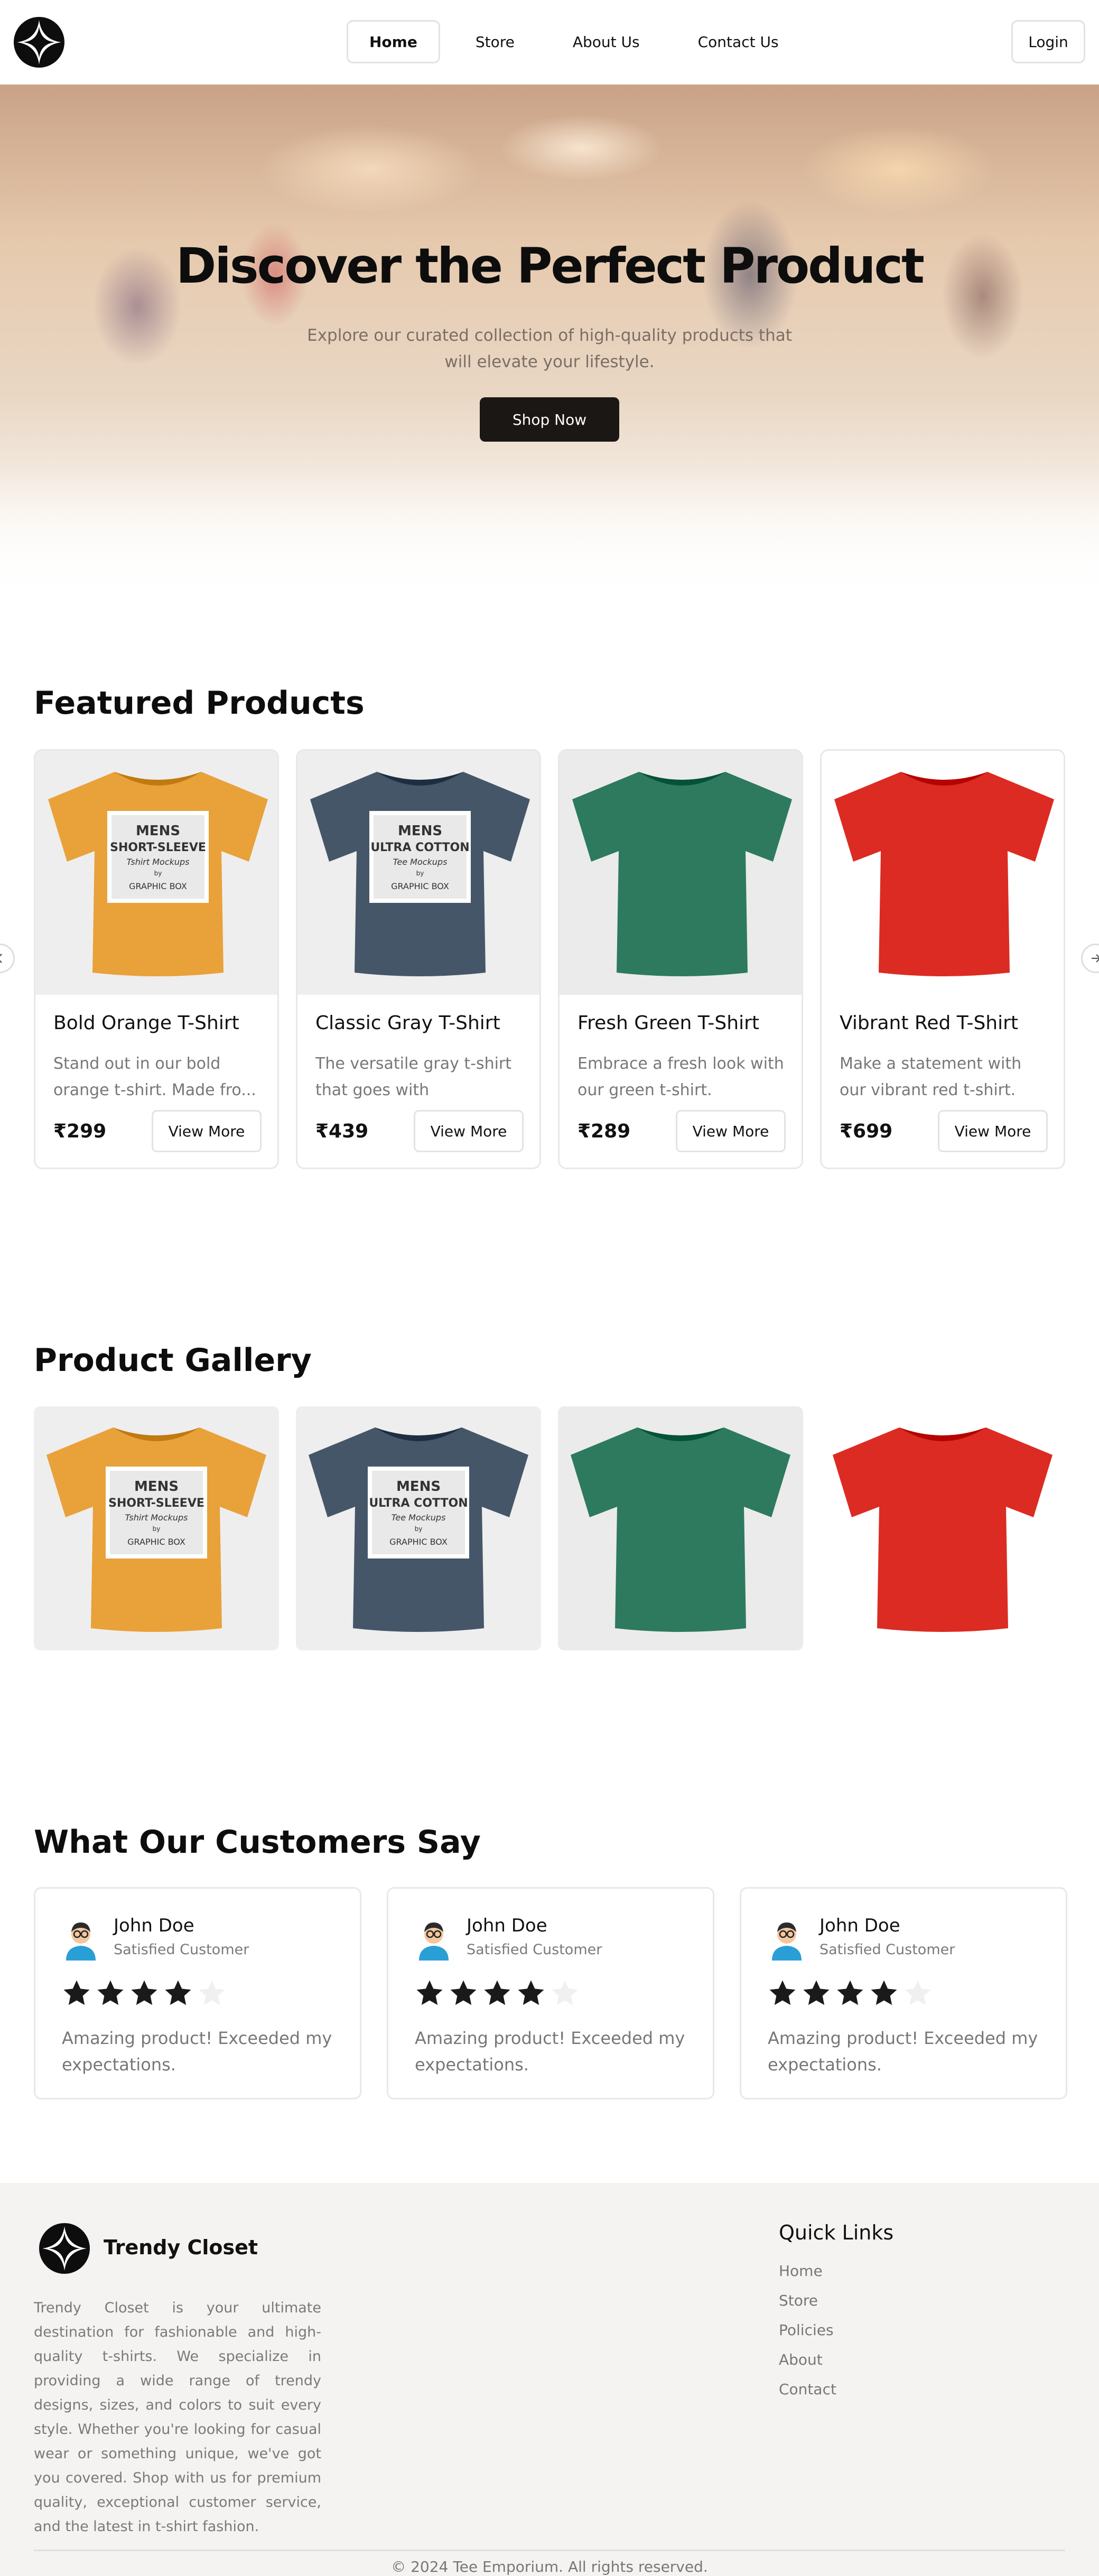 Image resolution: width=1099 pixels, height=2576 pixels. Describe the element at coordinates (668, 1023) in the screenshot. I see `product-name: Fresh Green T-Shirt` at that location.